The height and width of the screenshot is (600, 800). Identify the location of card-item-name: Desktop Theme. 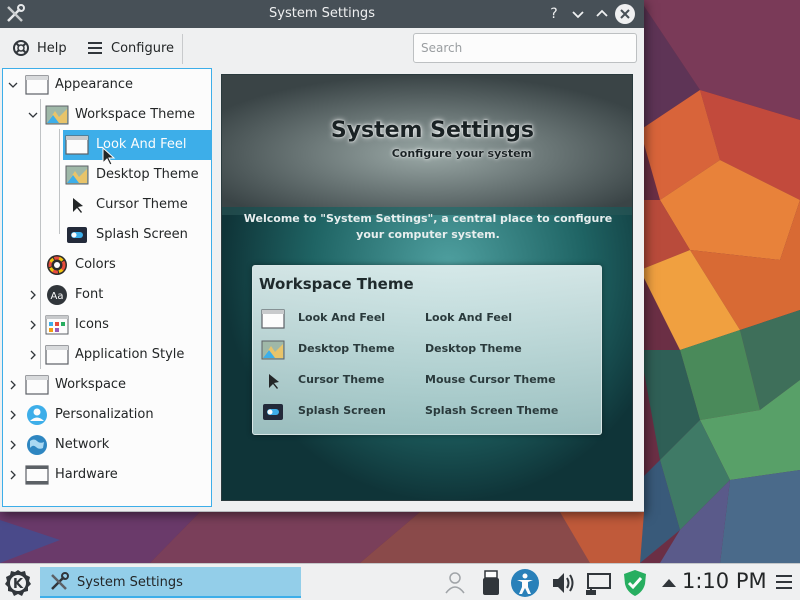
(346, 348).